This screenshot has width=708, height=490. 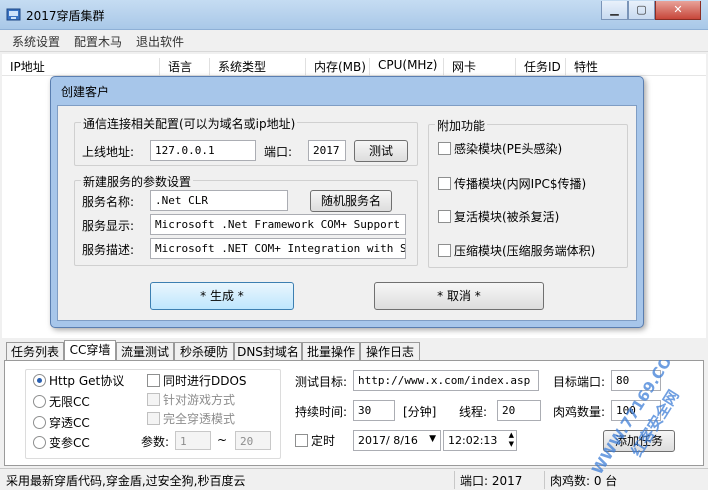 What do you see at coordinates (87, 381) in the screenshot?
I see `radio-http-get-label: Http Get协议` at bounding box center [87, 381].